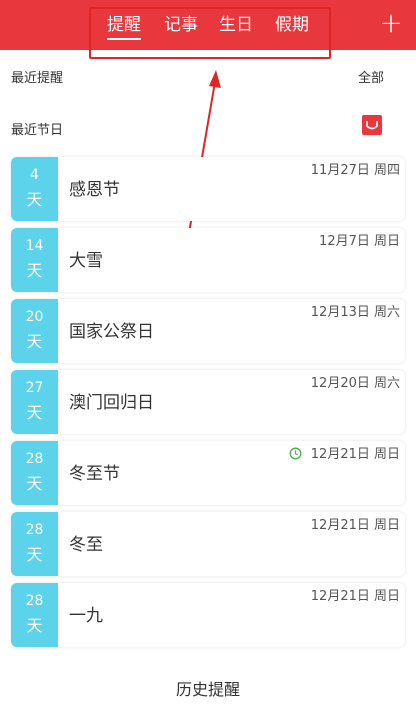  Describe the element at coordinates (355, 312) in the screenshot. I see `item-date: 12月13日 周六` at that location.